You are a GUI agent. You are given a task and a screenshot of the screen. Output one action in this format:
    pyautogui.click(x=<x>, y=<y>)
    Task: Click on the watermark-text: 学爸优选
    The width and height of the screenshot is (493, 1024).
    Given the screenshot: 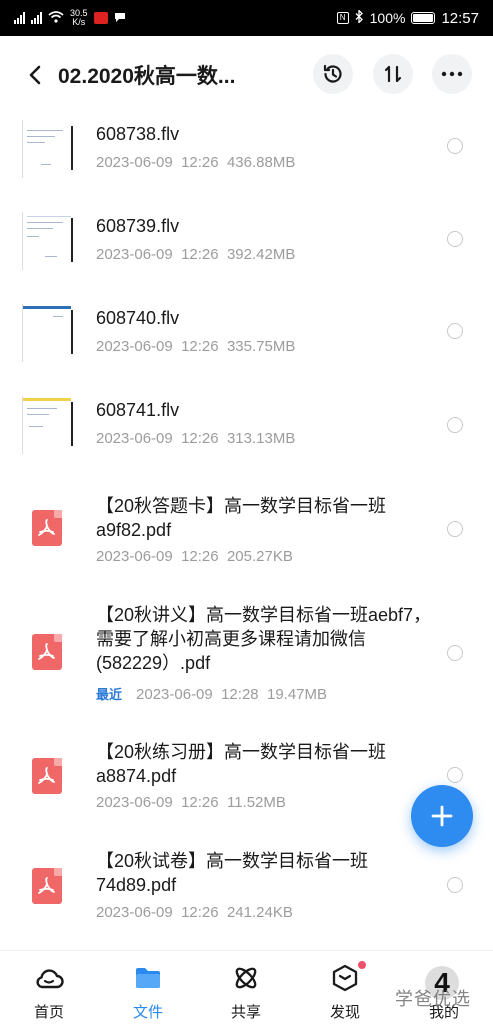 What is the action you would take?
    pyautogui.click(x=433, y=999)
    